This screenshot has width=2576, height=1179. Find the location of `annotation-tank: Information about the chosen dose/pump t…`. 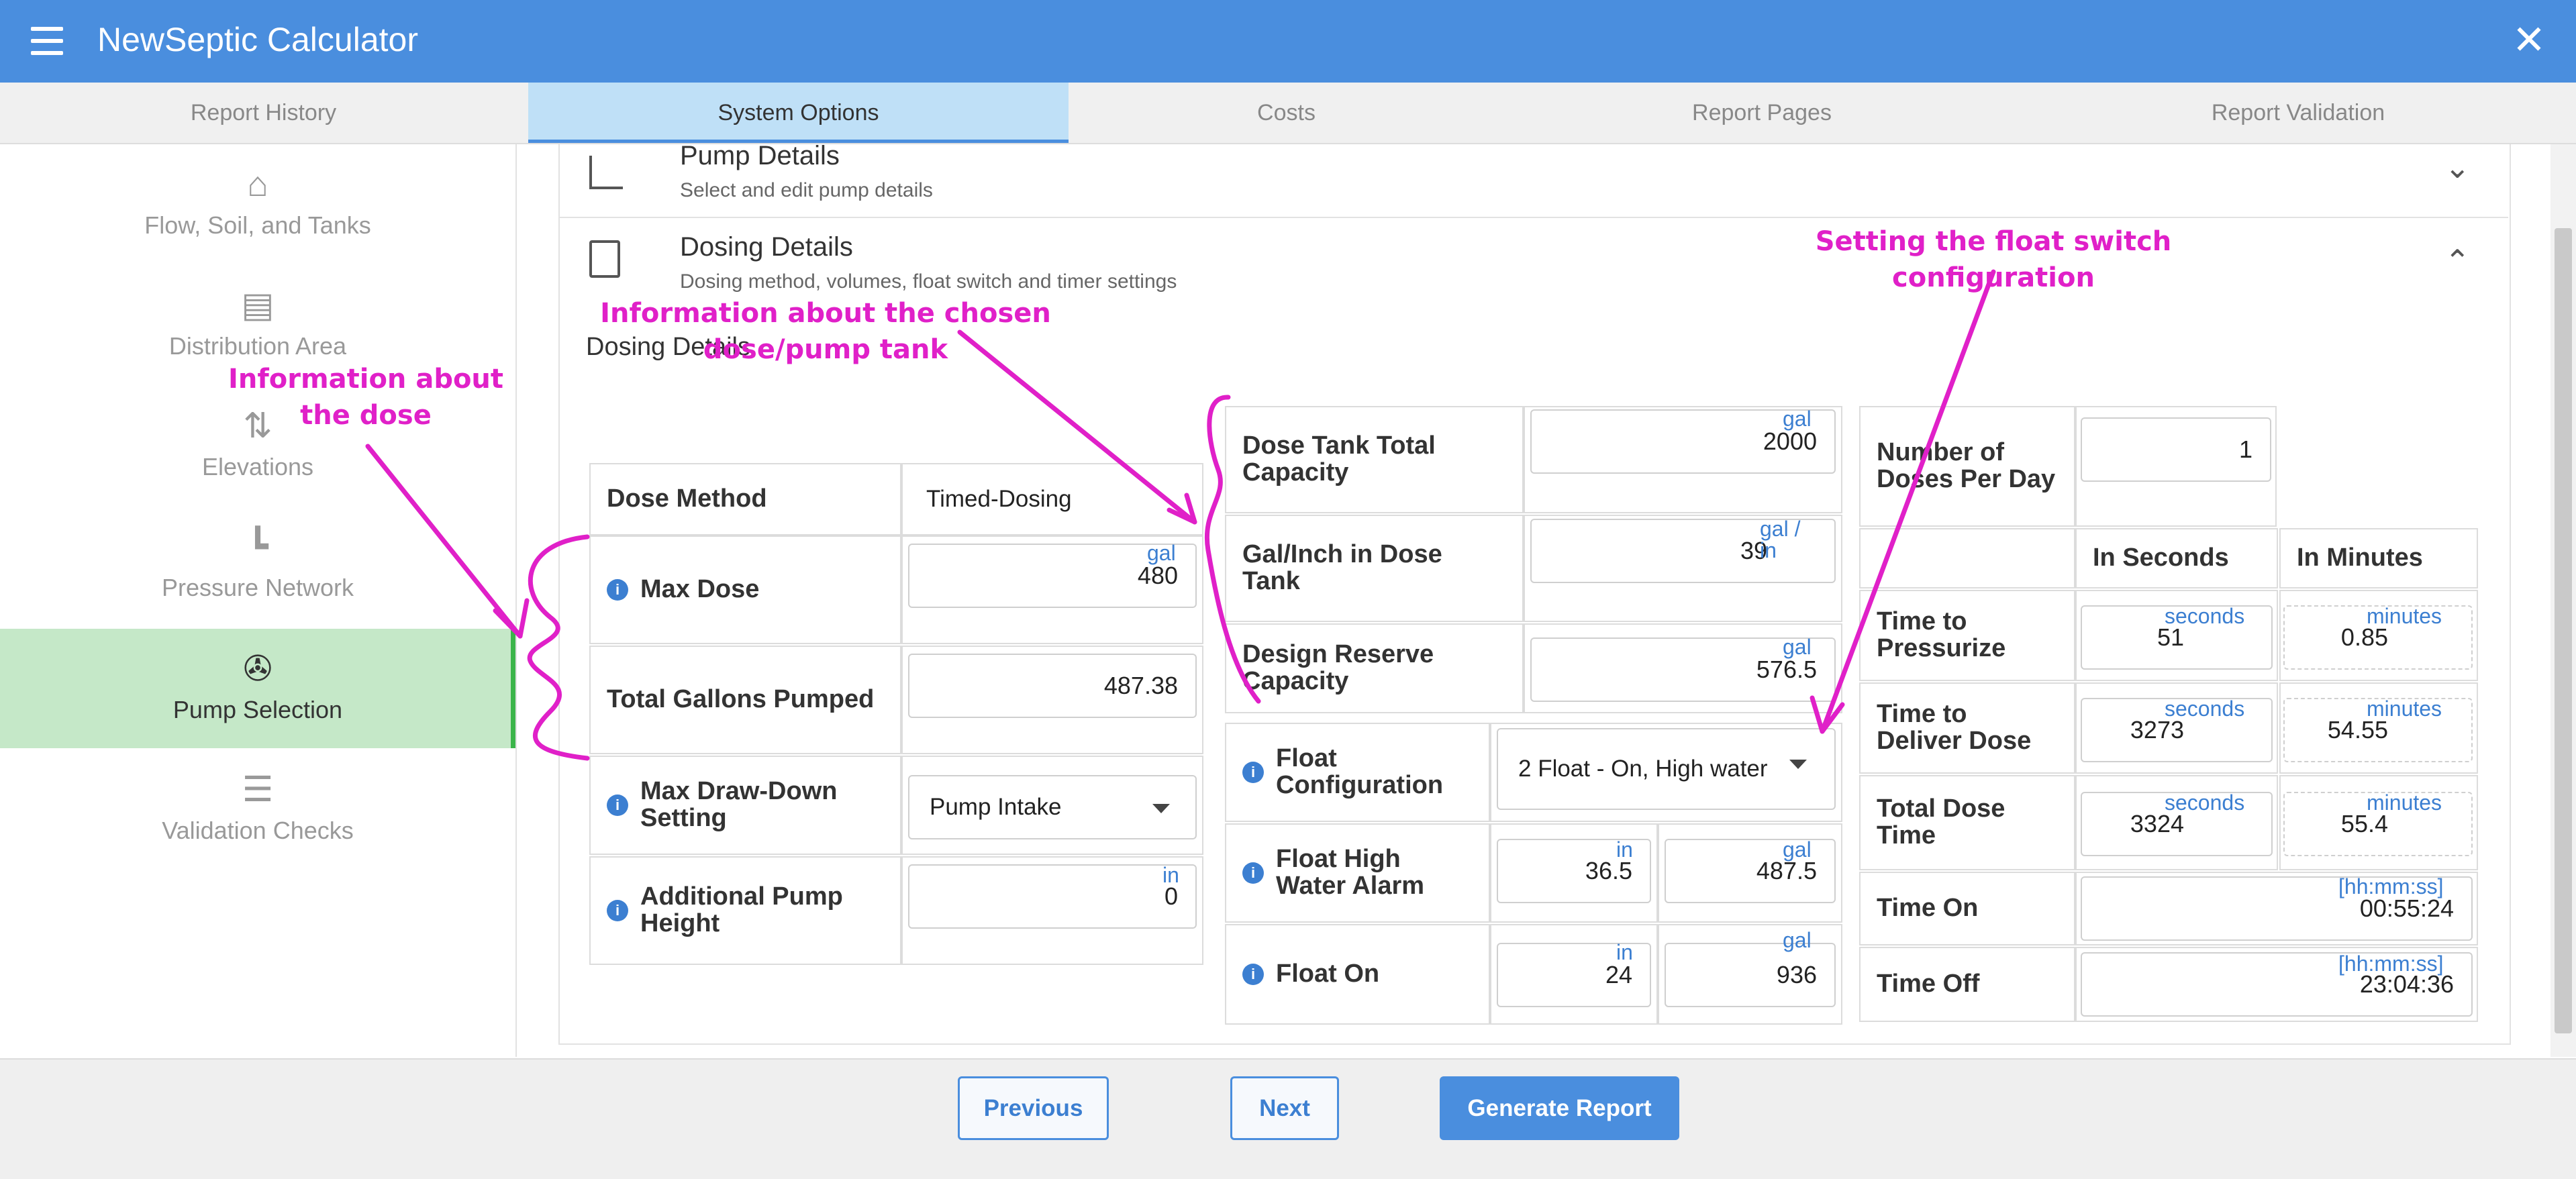

annotation-tank: Information about the chosen dose/pump t… is located at coordinates (825, 331).